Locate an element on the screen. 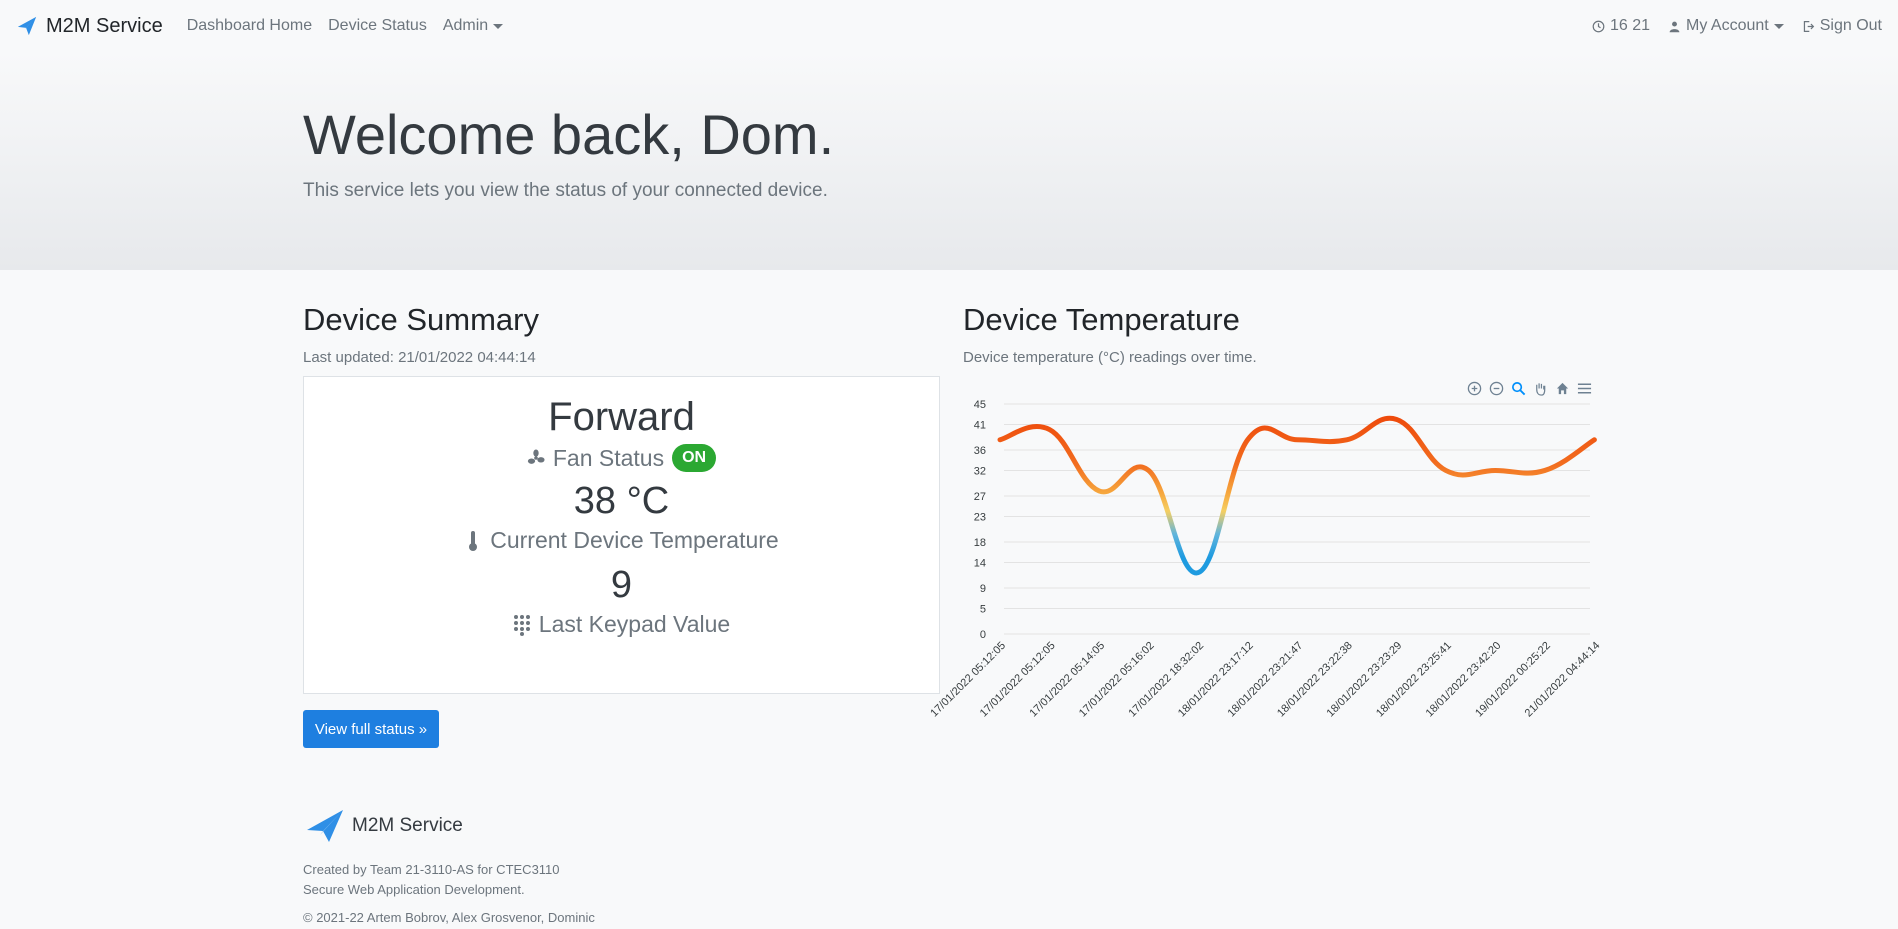 This screenshot has height=929, width=1898. clock-icon is located at coordinates (1598, 26).